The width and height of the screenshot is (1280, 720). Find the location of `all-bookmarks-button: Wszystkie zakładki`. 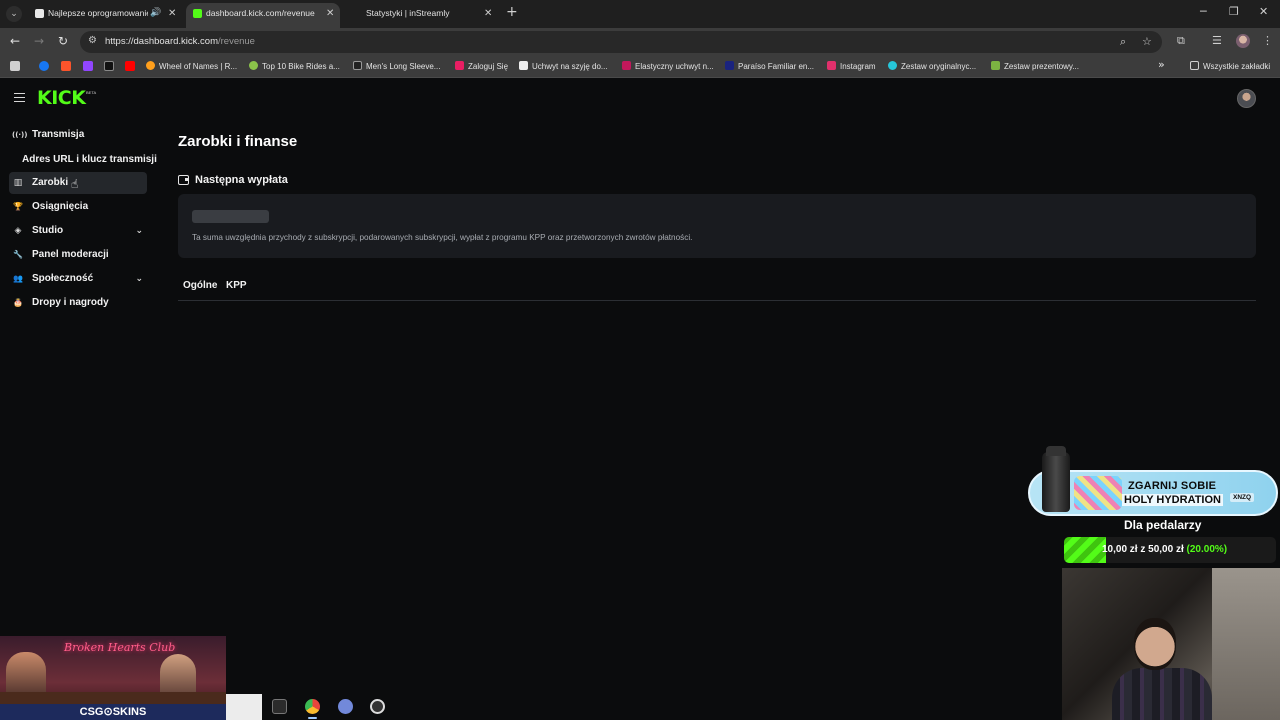

all-bookmarks-button: Wszystkie zakładki is located at coordinates (1230, 67).